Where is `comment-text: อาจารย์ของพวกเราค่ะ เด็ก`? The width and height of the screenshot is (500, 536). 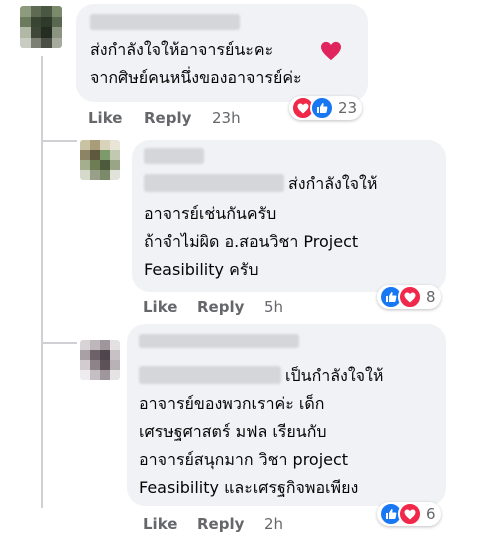 comment-text: อาจารย์ของพวกเราค่ะ เด็ก is located at coordinates (232, 403).